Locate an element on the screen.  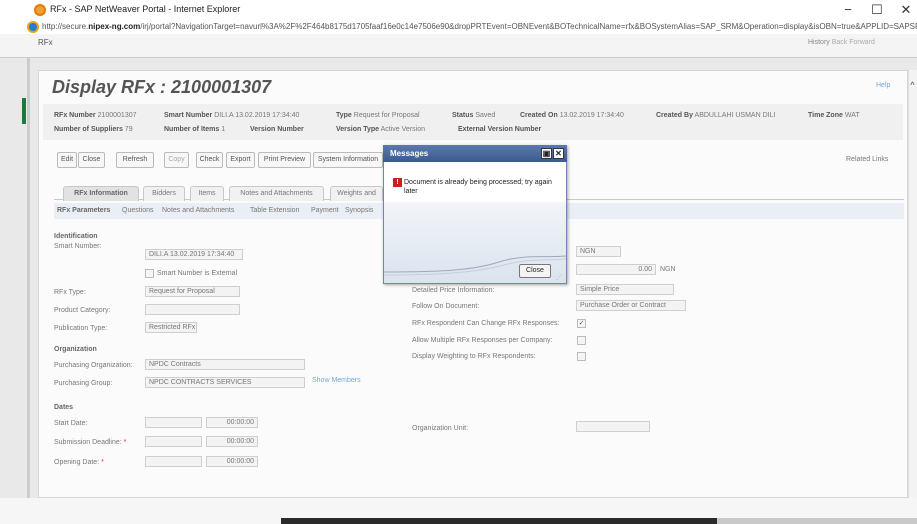
start-date-label: Start Date: is located at coordinates (71, 423).